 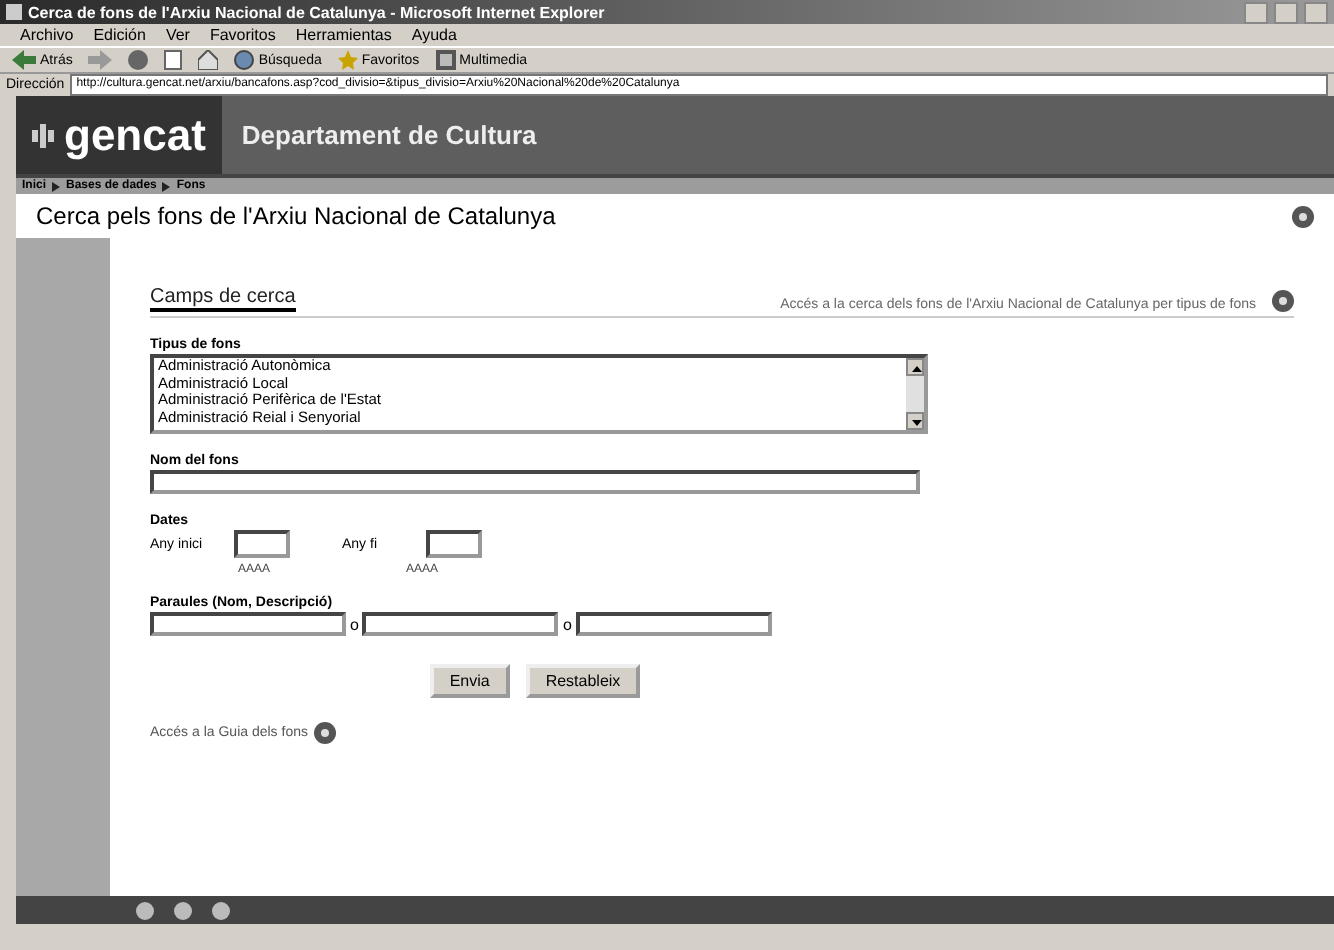 What do you see at coordinates (915, 394) in the screenshot?
I see `scrollbar` at bounding box center [915, 394].